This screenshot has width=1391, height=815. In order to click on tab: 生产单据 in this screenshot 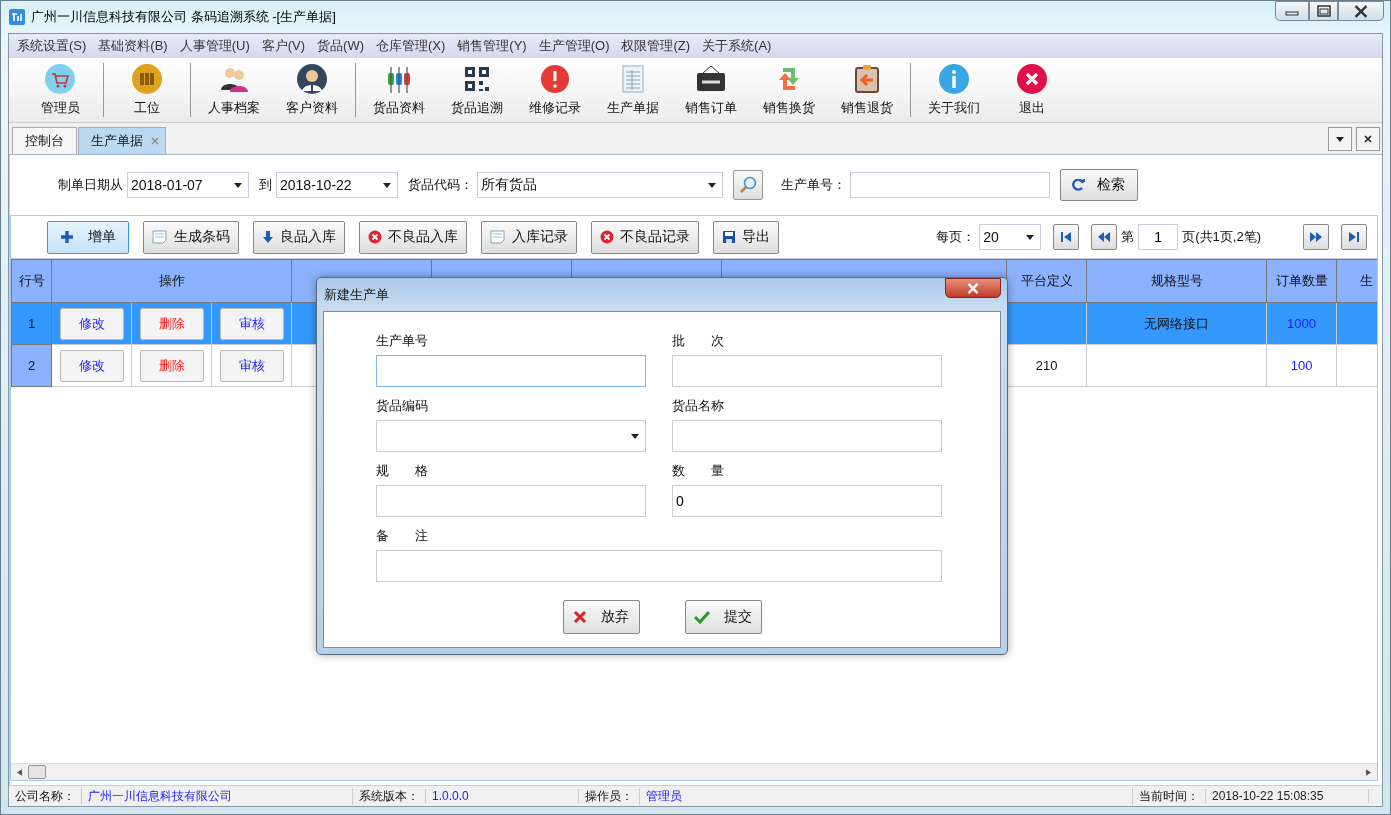, I will do `click(122, 140)`.